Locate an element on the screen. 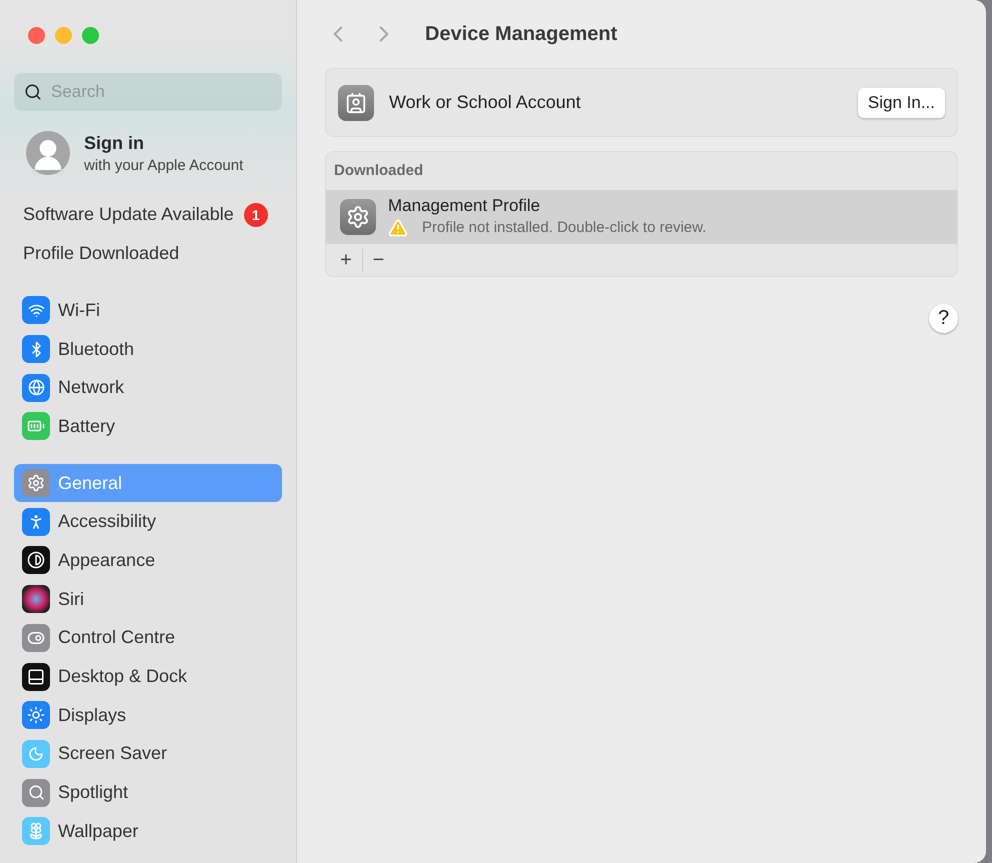  add-button: + is located at coordinates (346, 260).